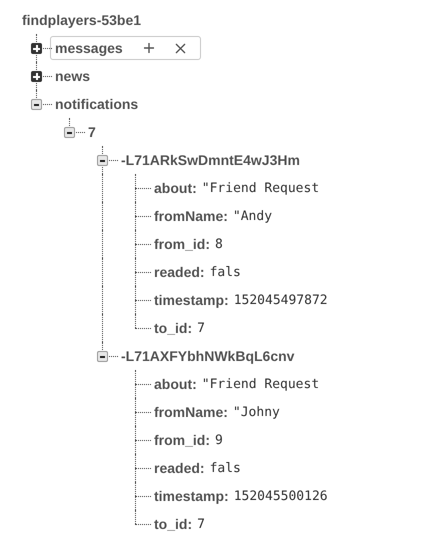 This screenshot has width=431, height=546. Describe the element at coordinates (92, 132) in the screenshot. I see `node-key: 7` at that location.